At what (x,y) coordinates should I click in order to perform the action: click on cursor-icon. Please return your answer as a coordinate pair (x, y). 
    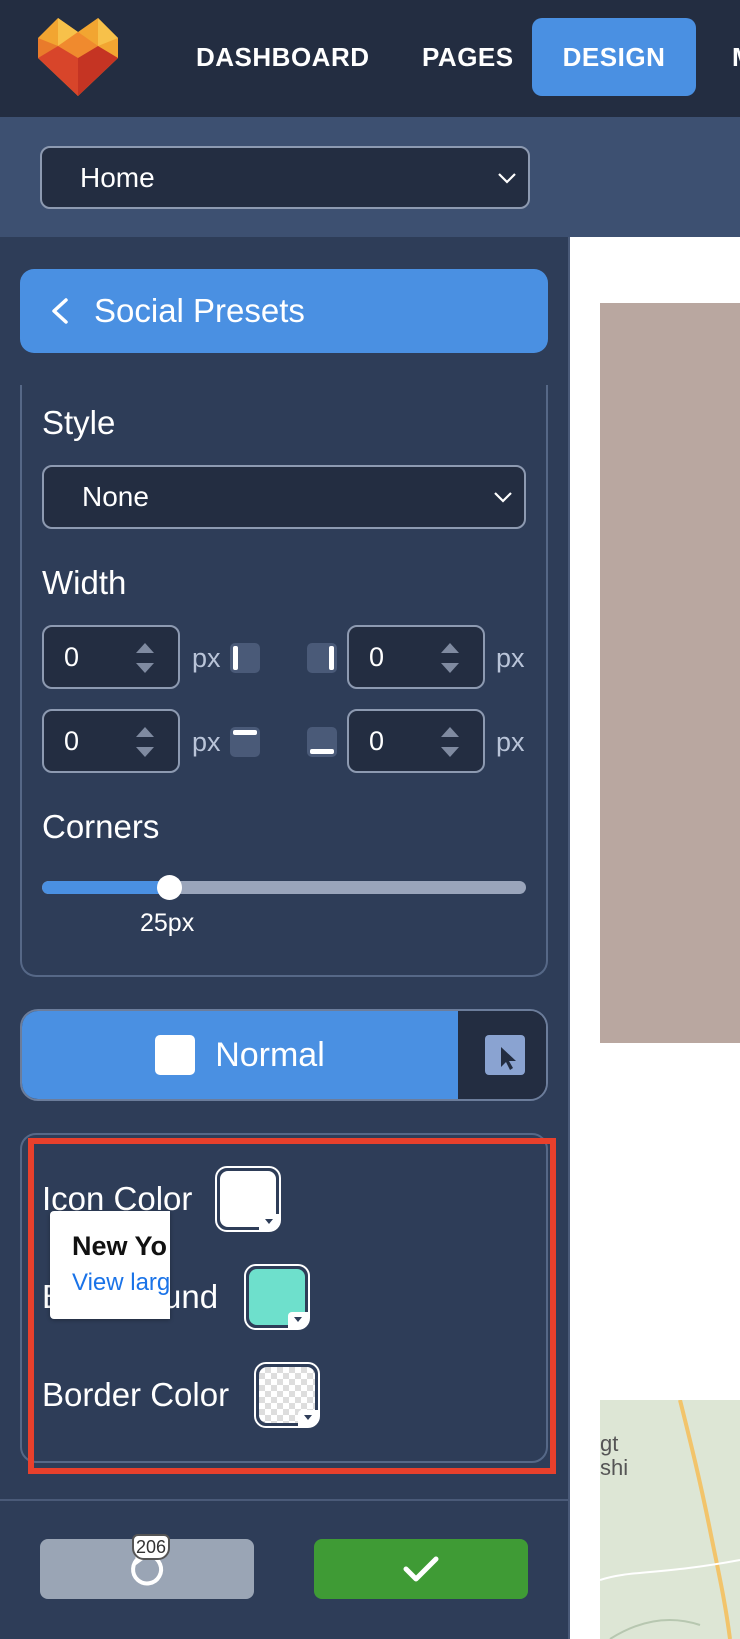
    Looking at the image, I should click on (505, 1055).